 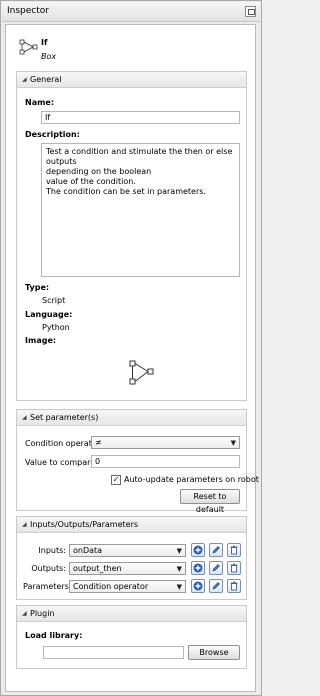 I want to click on delete-output-button, so click(x=234, y=568).